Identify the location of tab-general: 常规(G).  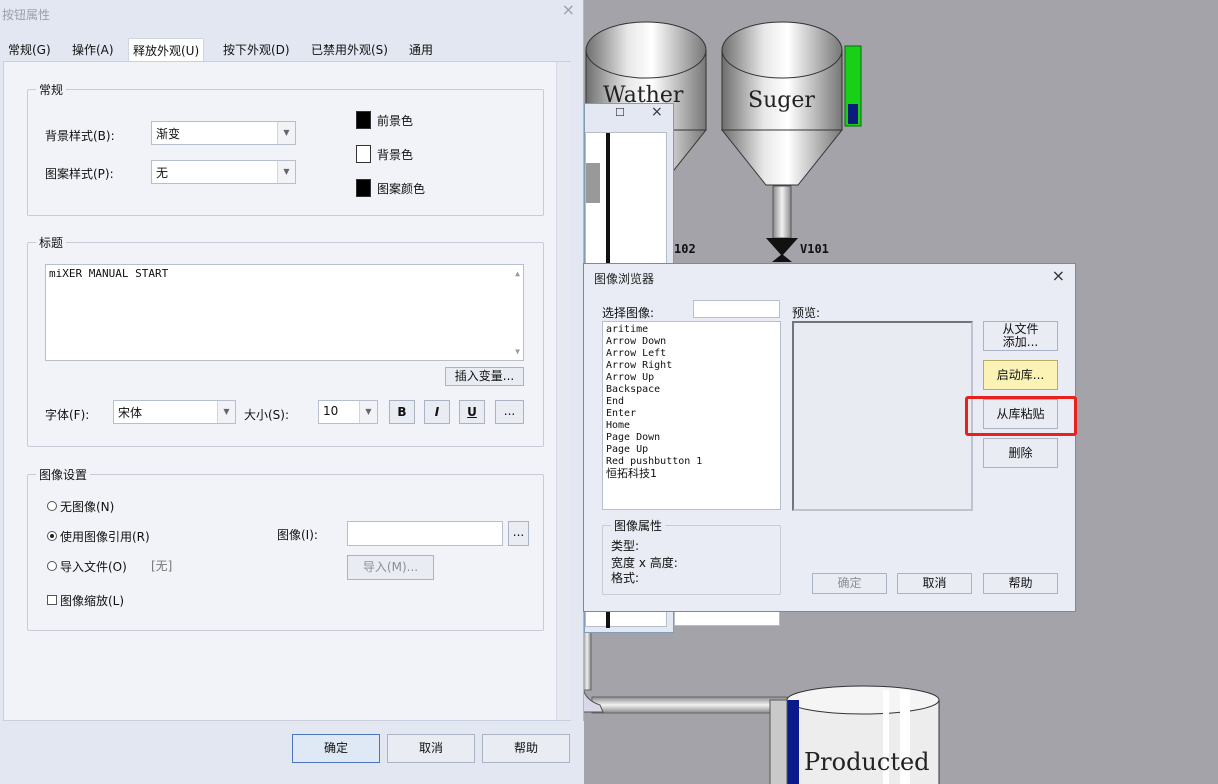
(29, 50).